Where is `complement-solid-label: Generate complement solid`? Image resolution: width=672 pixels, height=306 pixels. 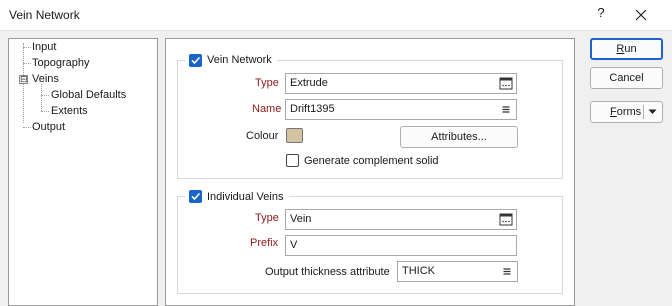 complement-solid-label: Generate complement solid is located at coordinates (371, 161).